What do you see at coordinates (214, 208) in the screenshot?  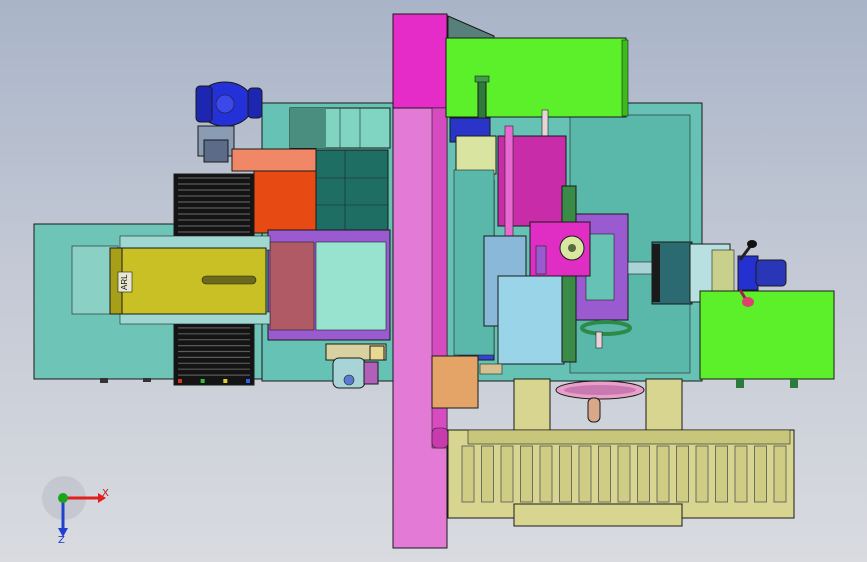 I see `upper-heatsink` at bounding box center [214, 208].